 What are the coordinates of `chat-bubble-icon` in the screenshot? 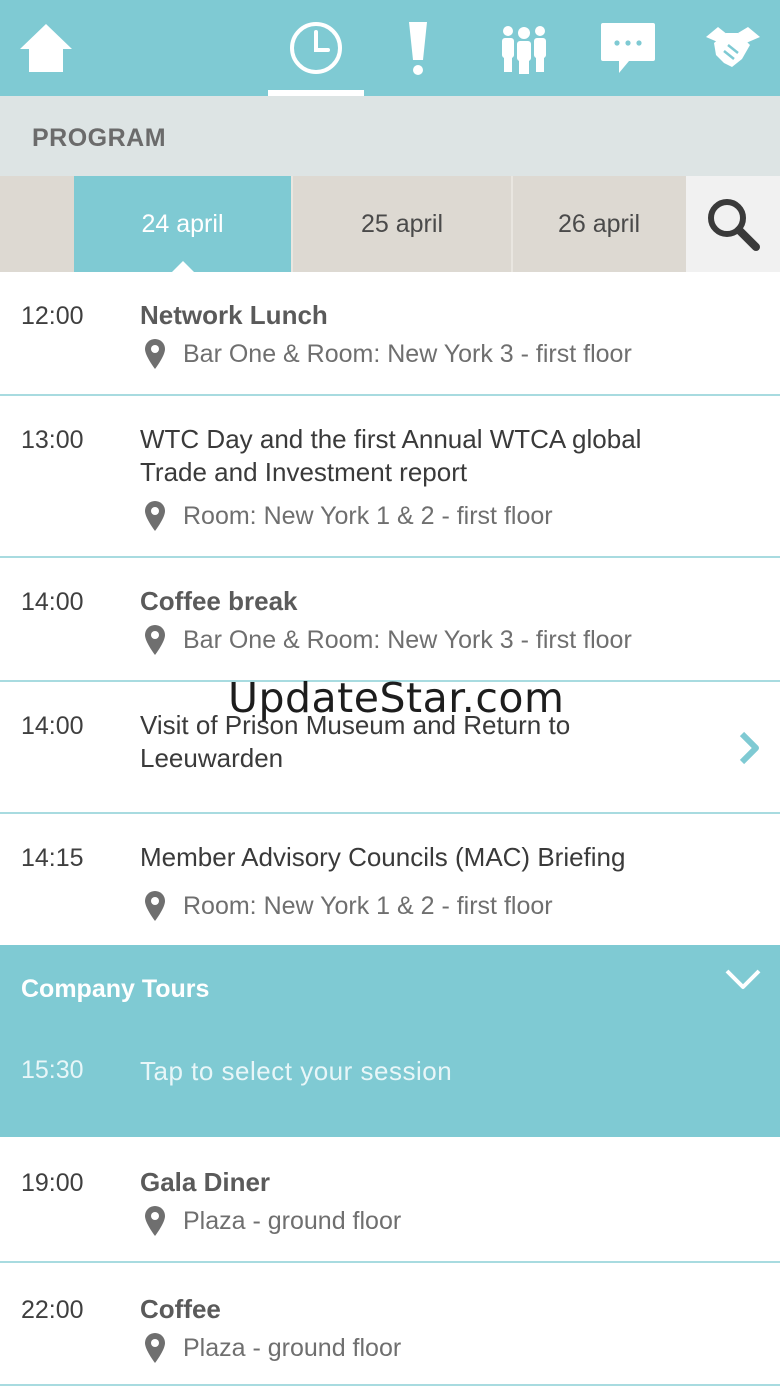 It's located at (628, 48).